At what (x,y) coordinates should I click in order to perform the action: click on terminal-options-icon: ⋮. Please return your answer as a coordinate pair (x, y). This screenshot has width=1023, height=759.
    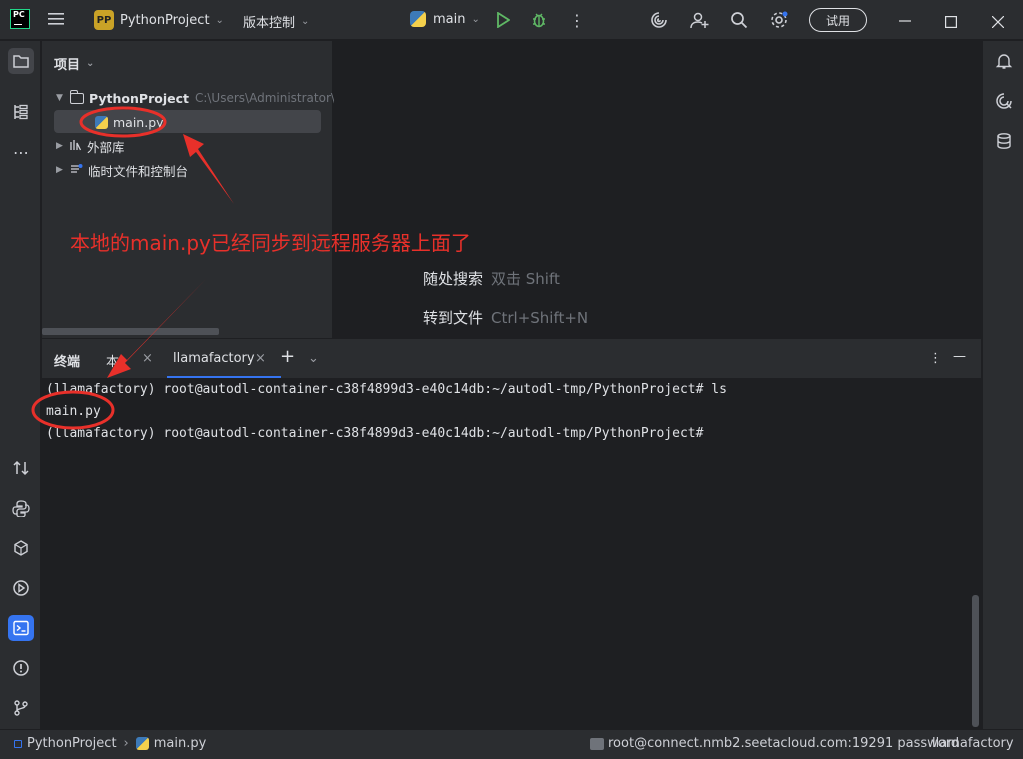
    Looking at the image, I should click on (935, 358).